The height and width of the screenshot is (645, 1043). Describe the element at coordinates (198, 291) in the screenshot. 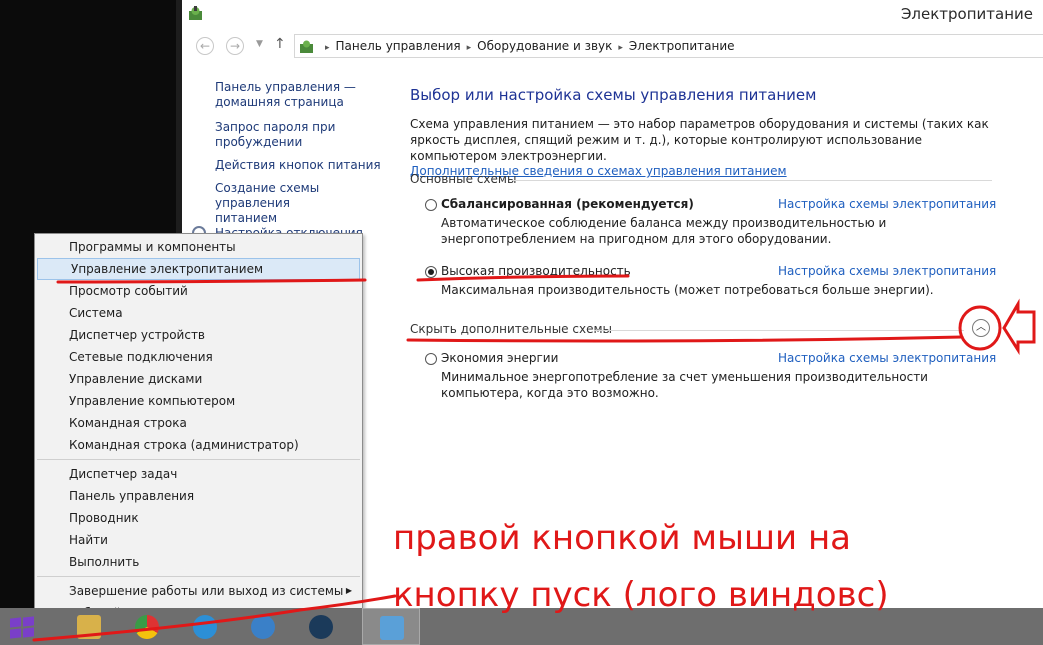

I see `menu-item-event-viewer: Просмотр событий` at that location.